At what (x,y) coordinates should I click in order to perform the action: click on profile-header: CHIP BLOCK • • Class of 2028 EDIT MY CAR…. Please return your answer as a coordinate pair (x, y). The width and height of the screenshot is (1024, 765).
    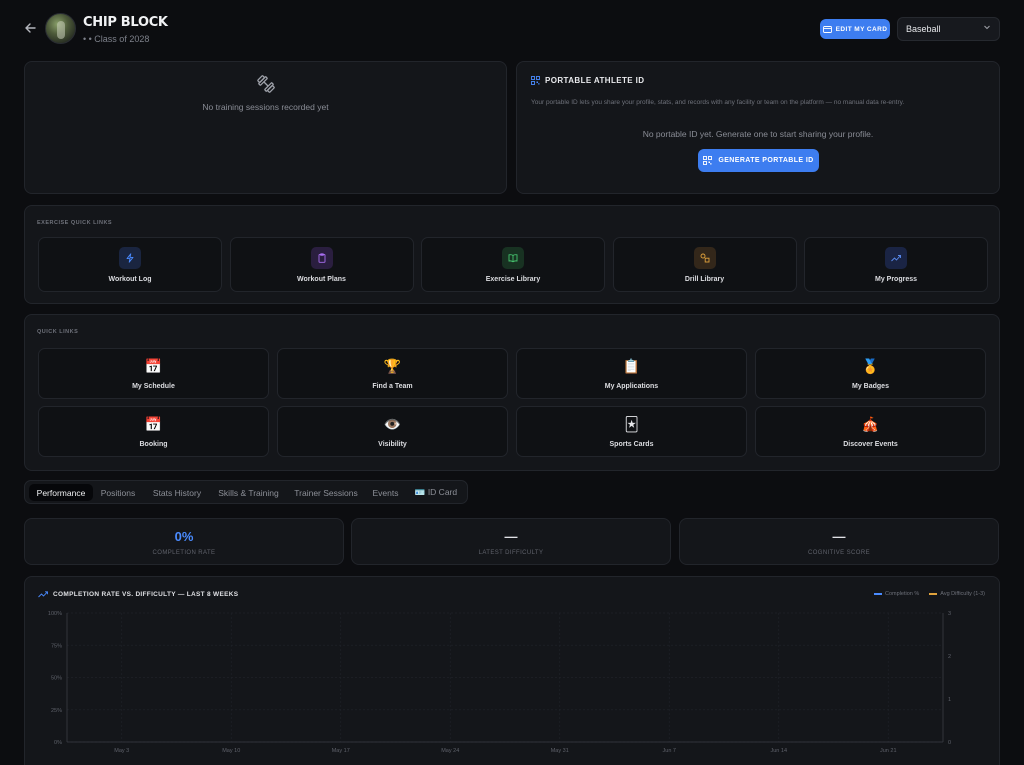
    Looking at the image, I should click on (512, 30).